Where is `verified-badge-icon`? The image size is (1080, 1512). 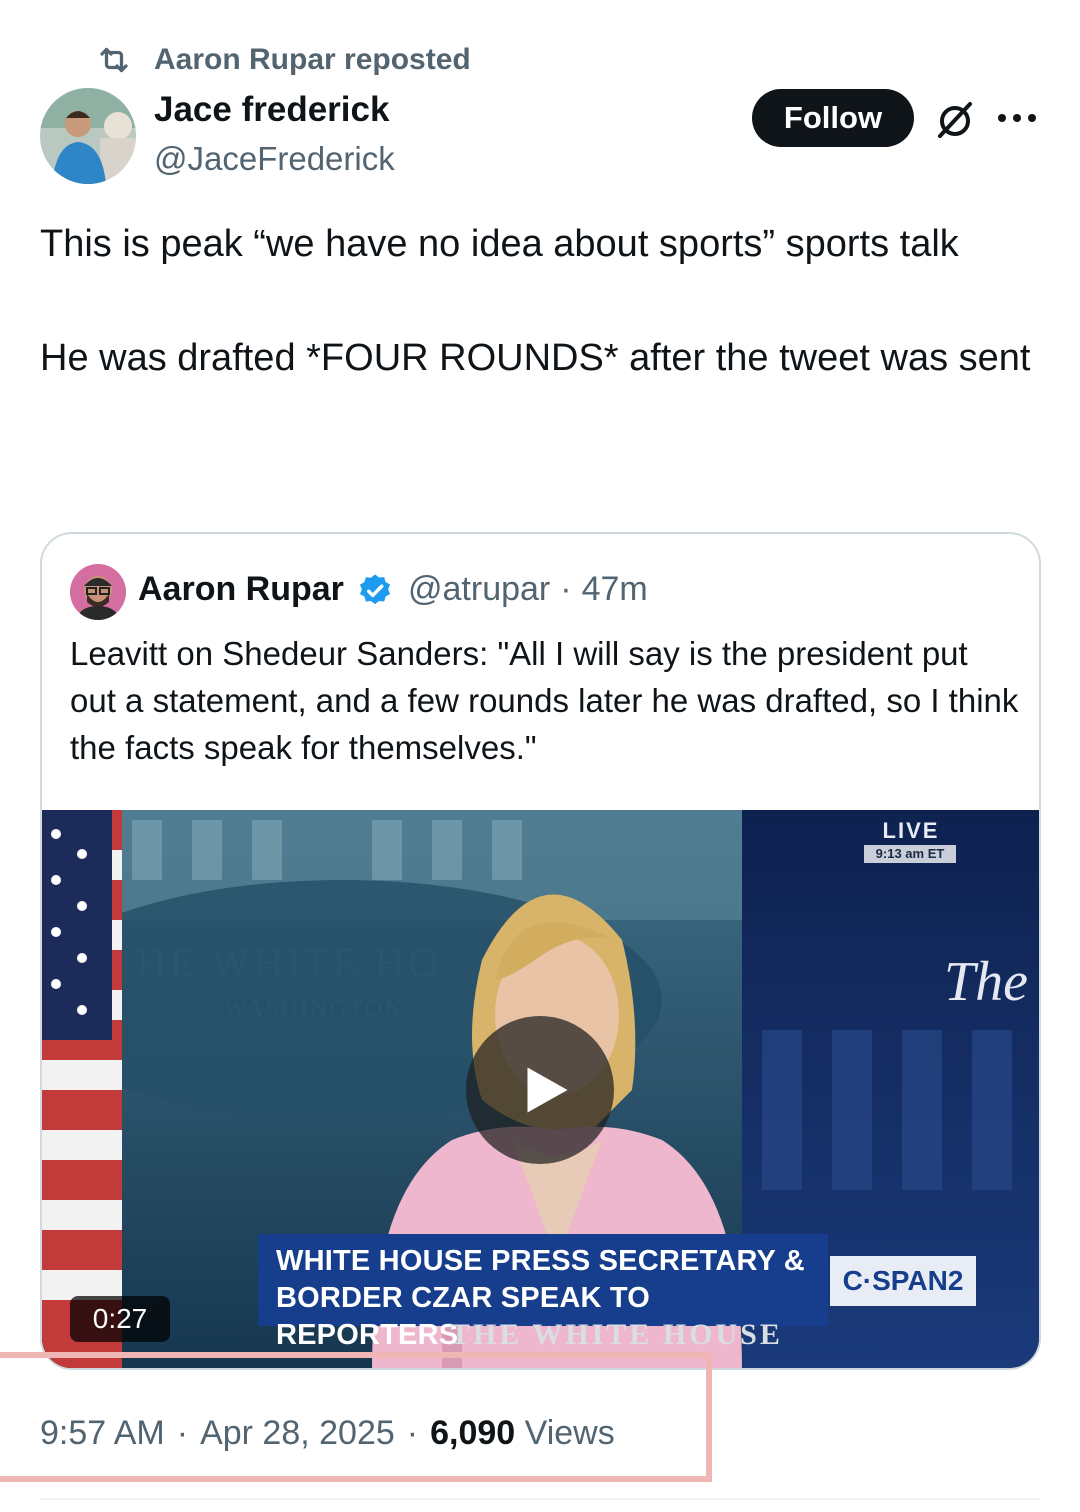
verified-badge-icon is located at coordinates (375, 589).